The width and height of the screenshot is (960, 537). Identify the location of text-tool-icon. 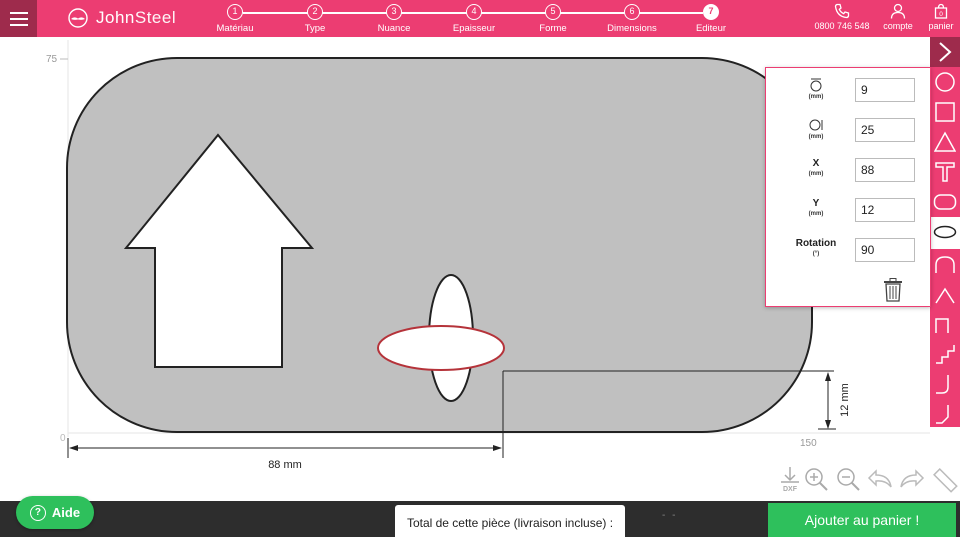
(945, 172).